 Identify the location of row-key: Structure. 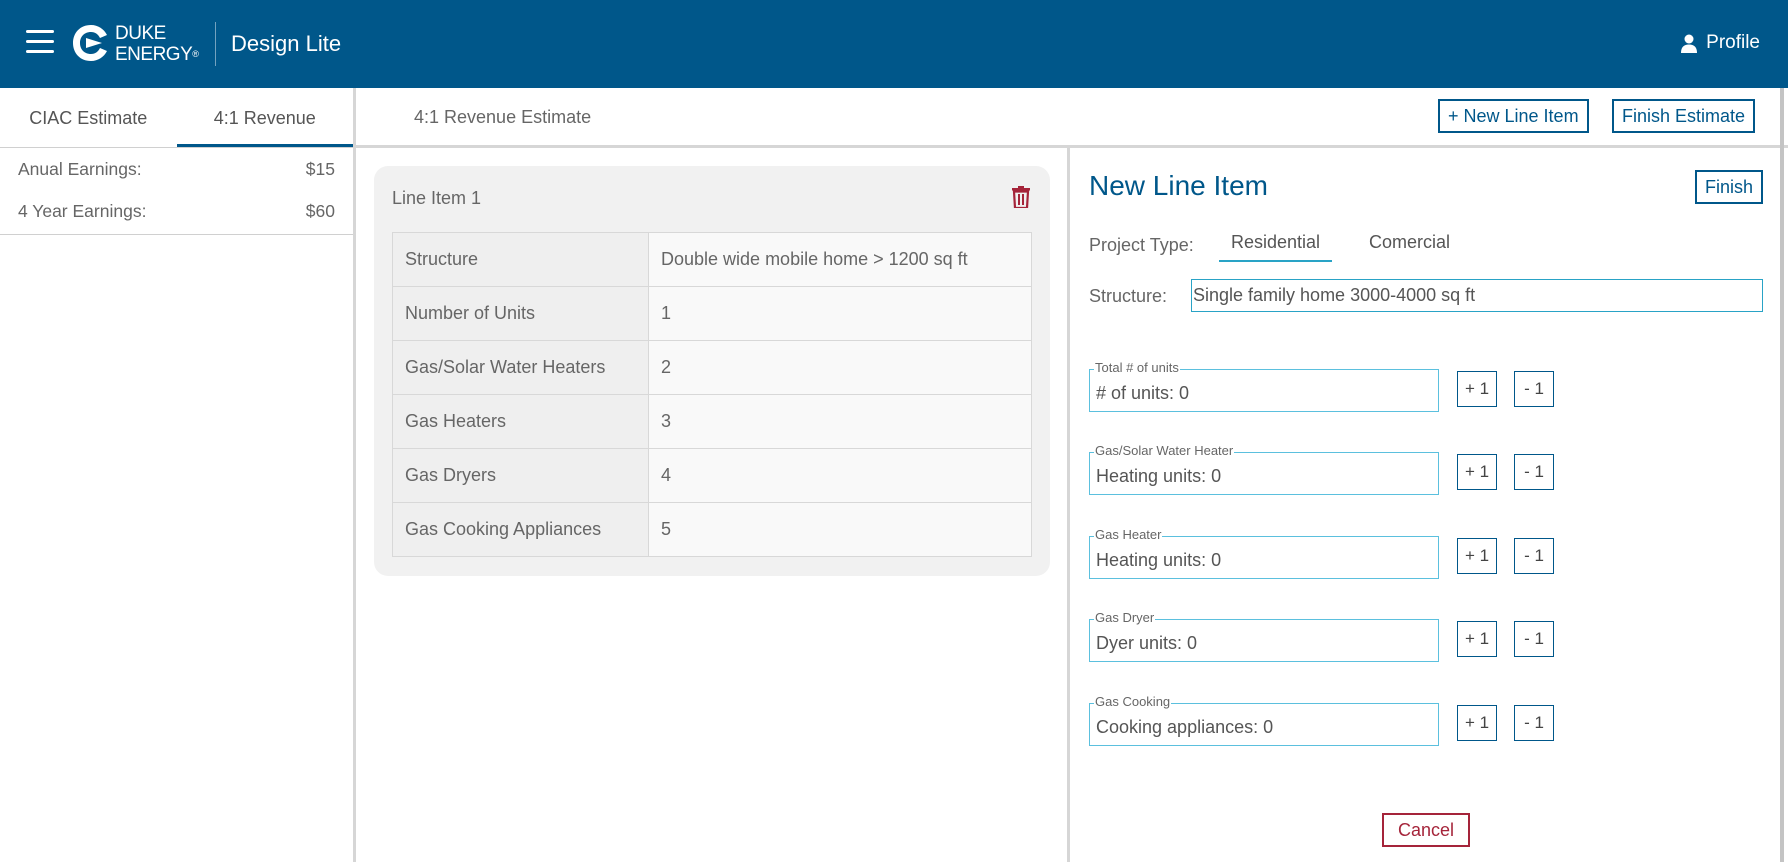
(520, 259).